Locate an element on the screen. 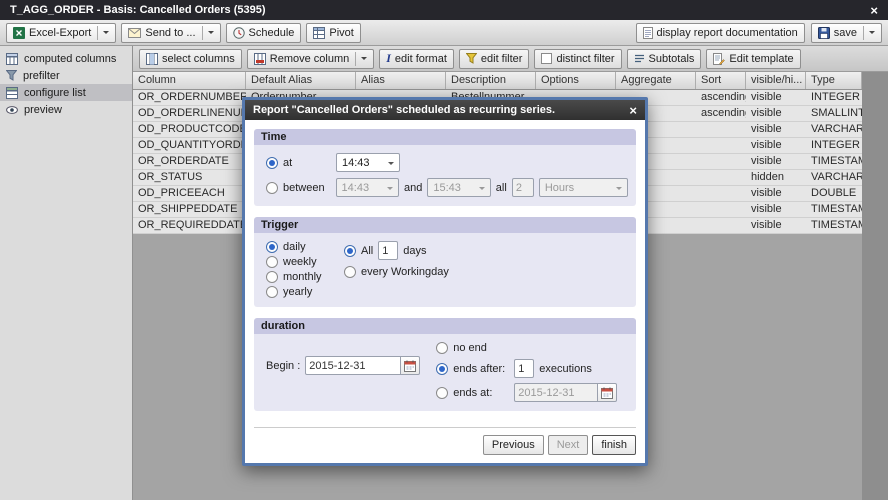  radio-every-workingday is located at coordinates (350, 272).